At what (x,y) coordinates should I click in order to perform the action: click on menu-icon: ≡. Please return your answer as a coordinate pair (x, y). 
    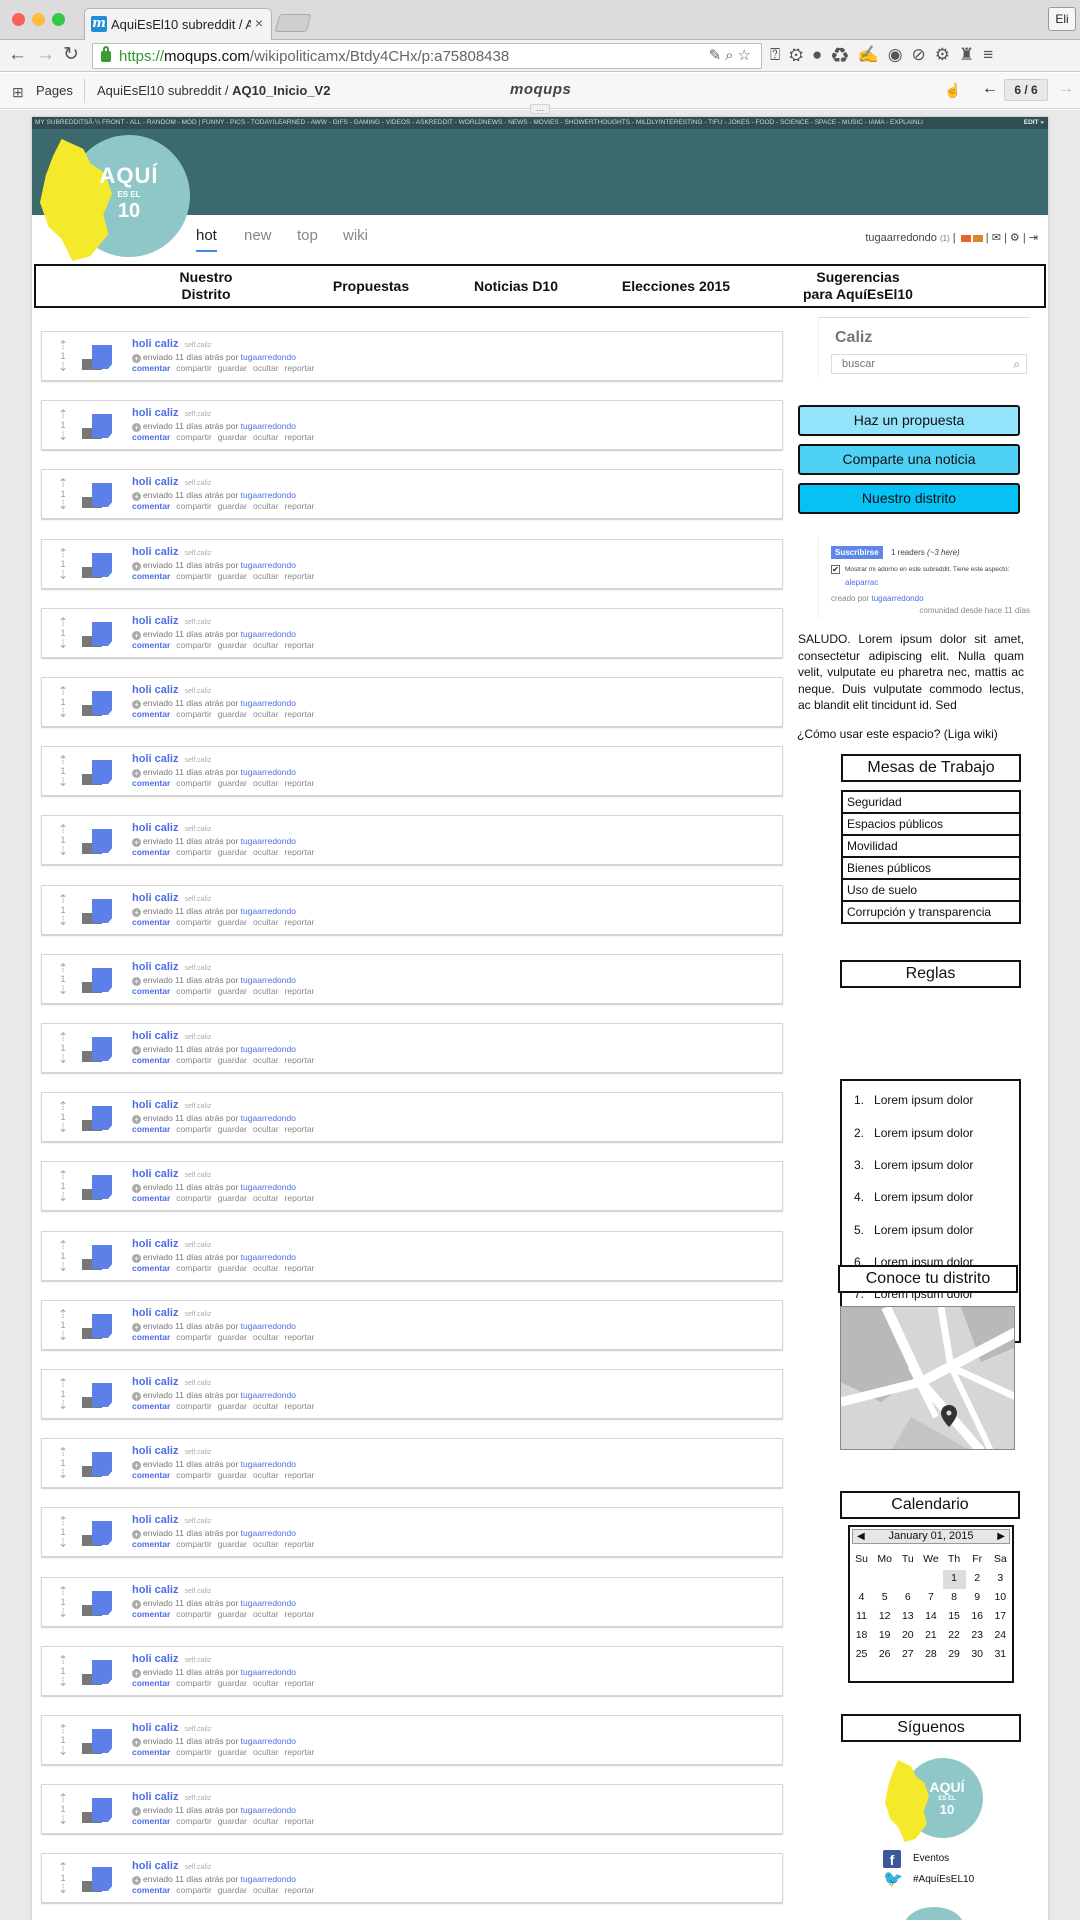
    Looking at the image, I should click on (992, 54).